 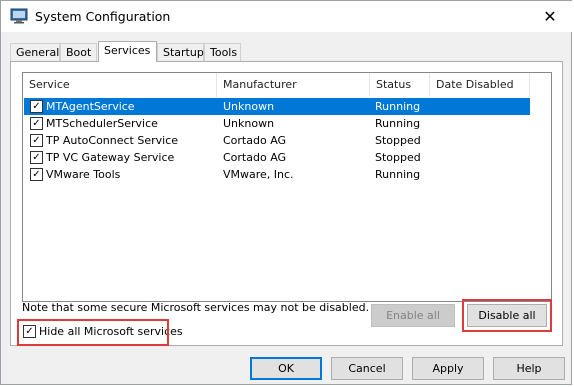 I want to click on column-header-status: Status, so click(x=400, y=85).